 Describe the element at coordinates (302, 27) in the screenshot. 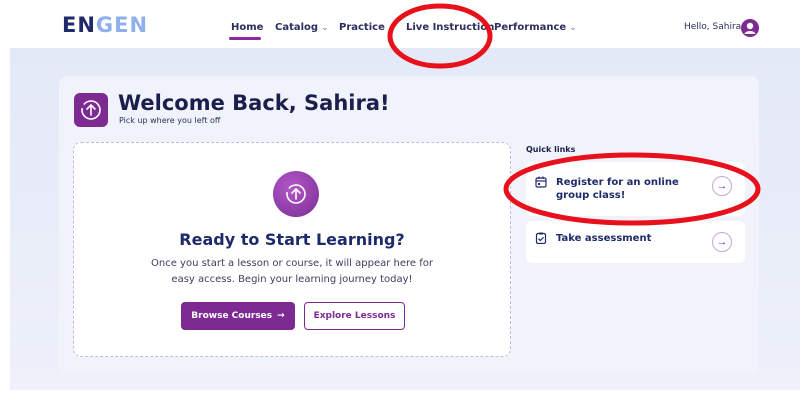

I see `nav-catalog: Catalog ⌄` at that location.